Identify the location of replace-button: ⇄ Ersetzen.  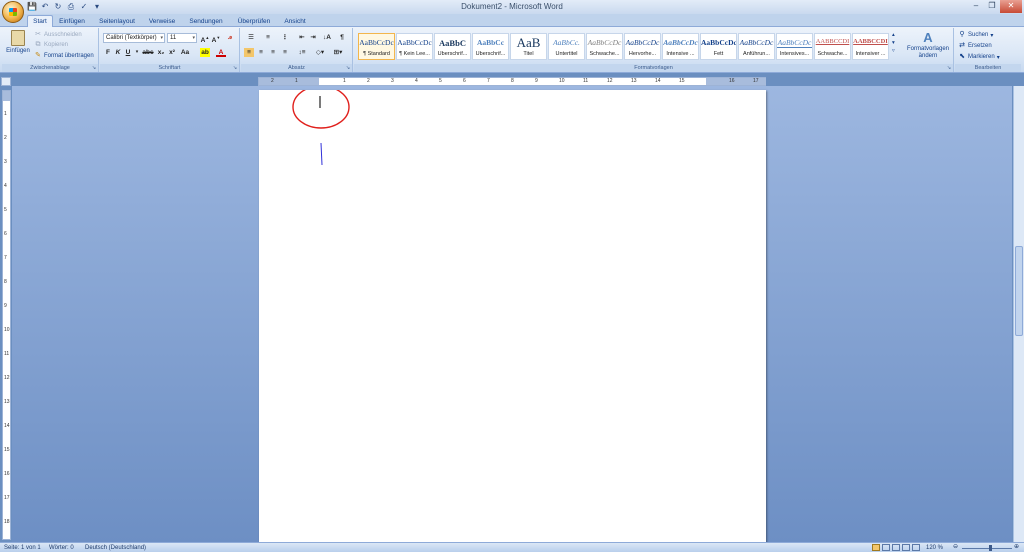
(975, 46).